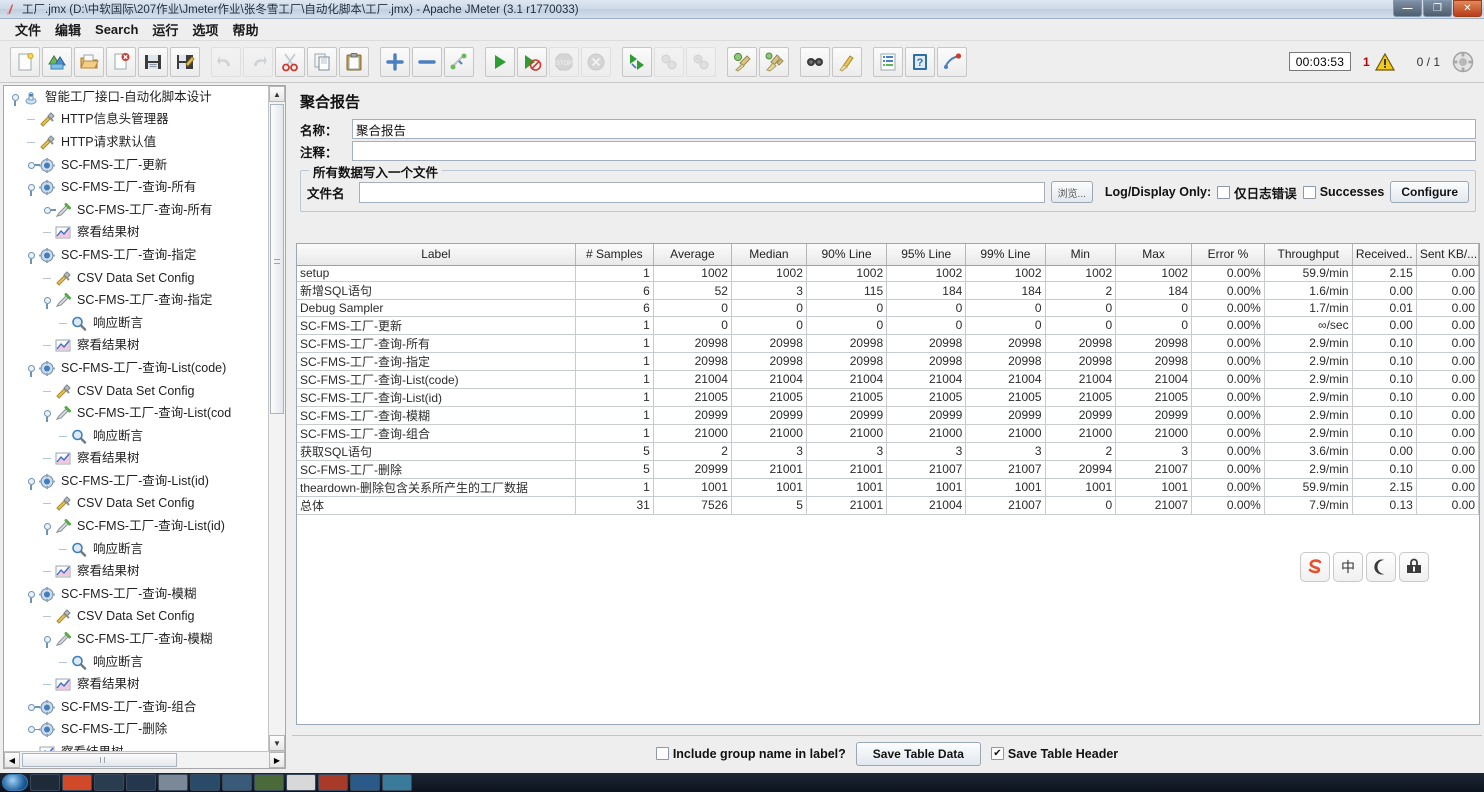  Describe the element at coordinates (500, 61) in the screenshot. I see `start-icon` at that location.